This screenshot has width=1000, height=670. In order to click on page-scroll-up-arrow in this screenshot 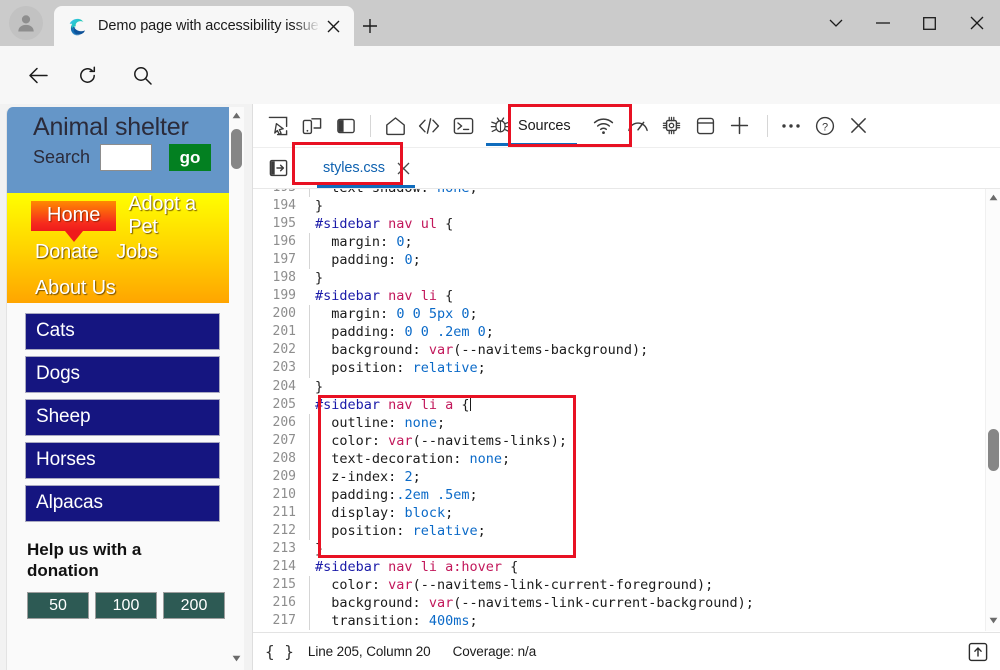, I will do `click(236, 115)`.